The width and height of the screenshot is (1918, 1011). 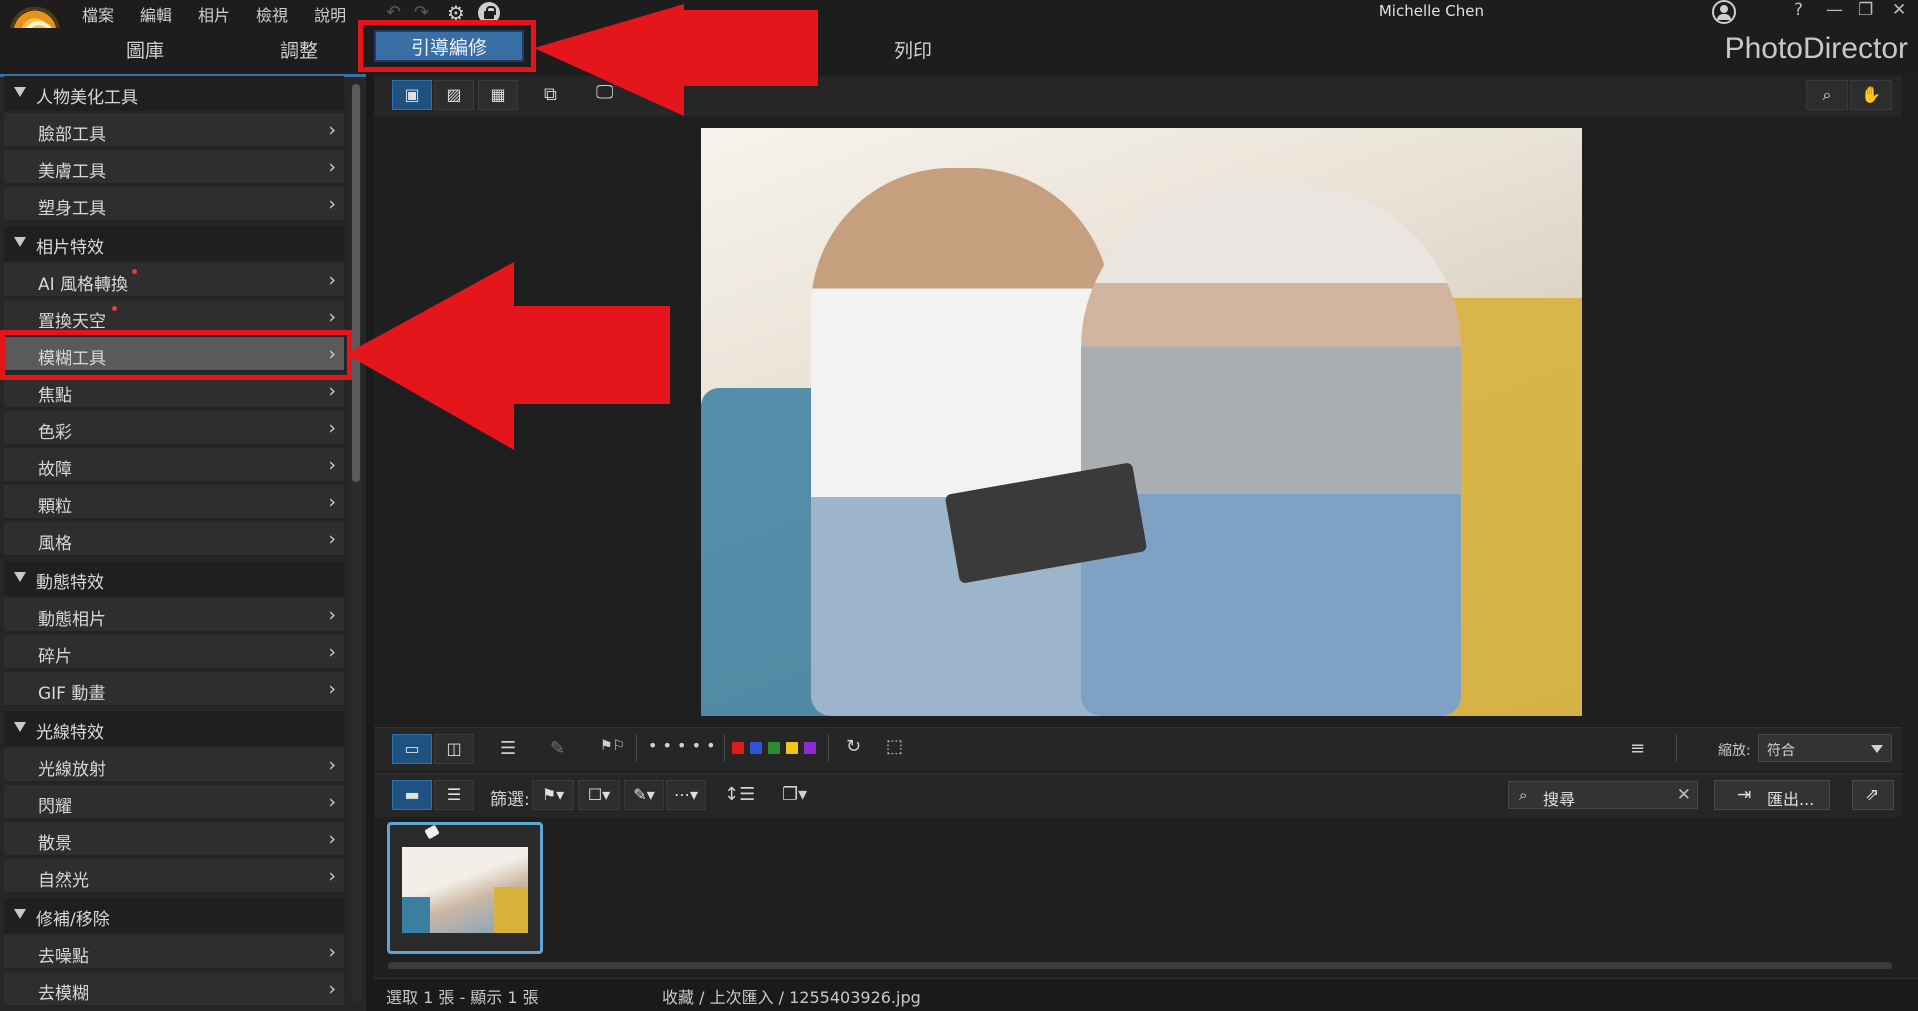 I want to click on section-light-effects: 光線特效, so click(x=174, y=728).